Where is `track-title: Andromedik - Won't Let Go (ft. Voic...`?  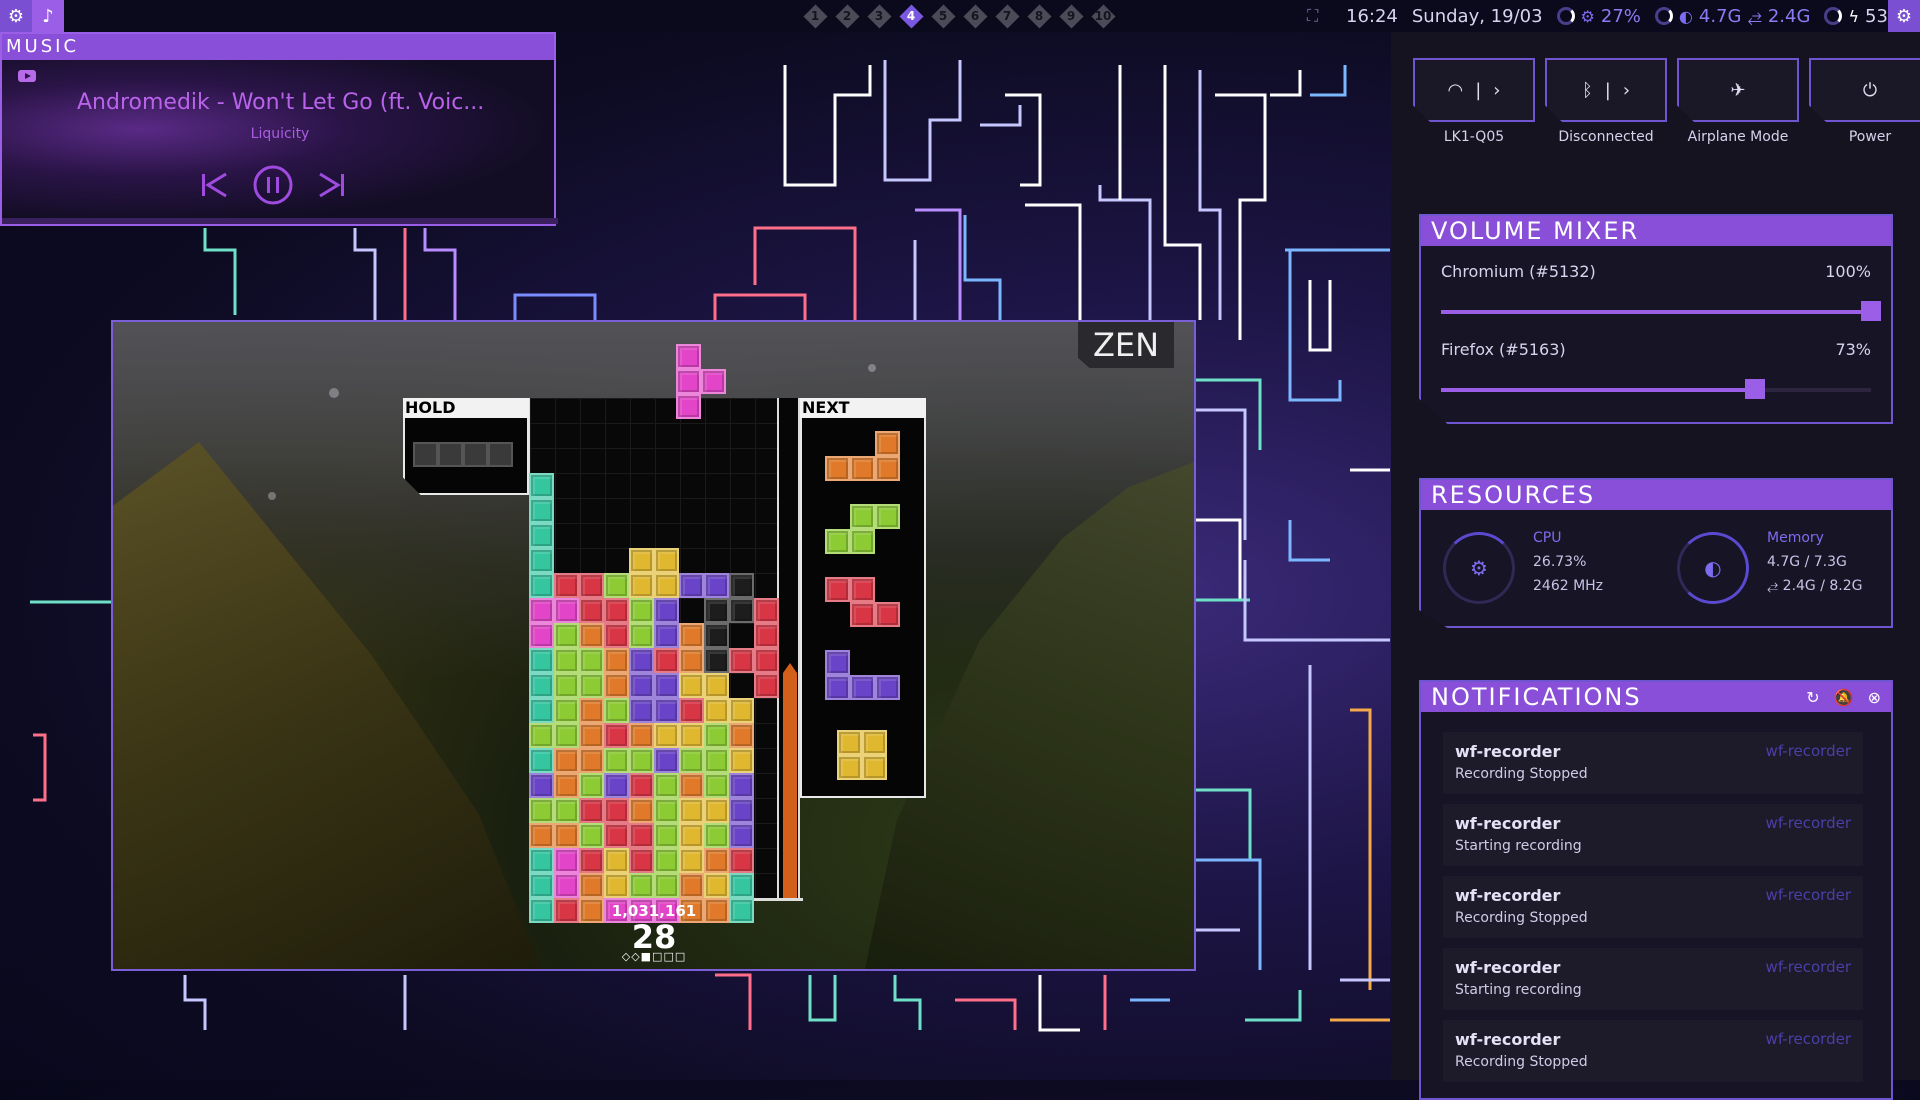 track-title: Andromedik - Won't Let Go (ft. Voic... is located at coordinates (281, 102).